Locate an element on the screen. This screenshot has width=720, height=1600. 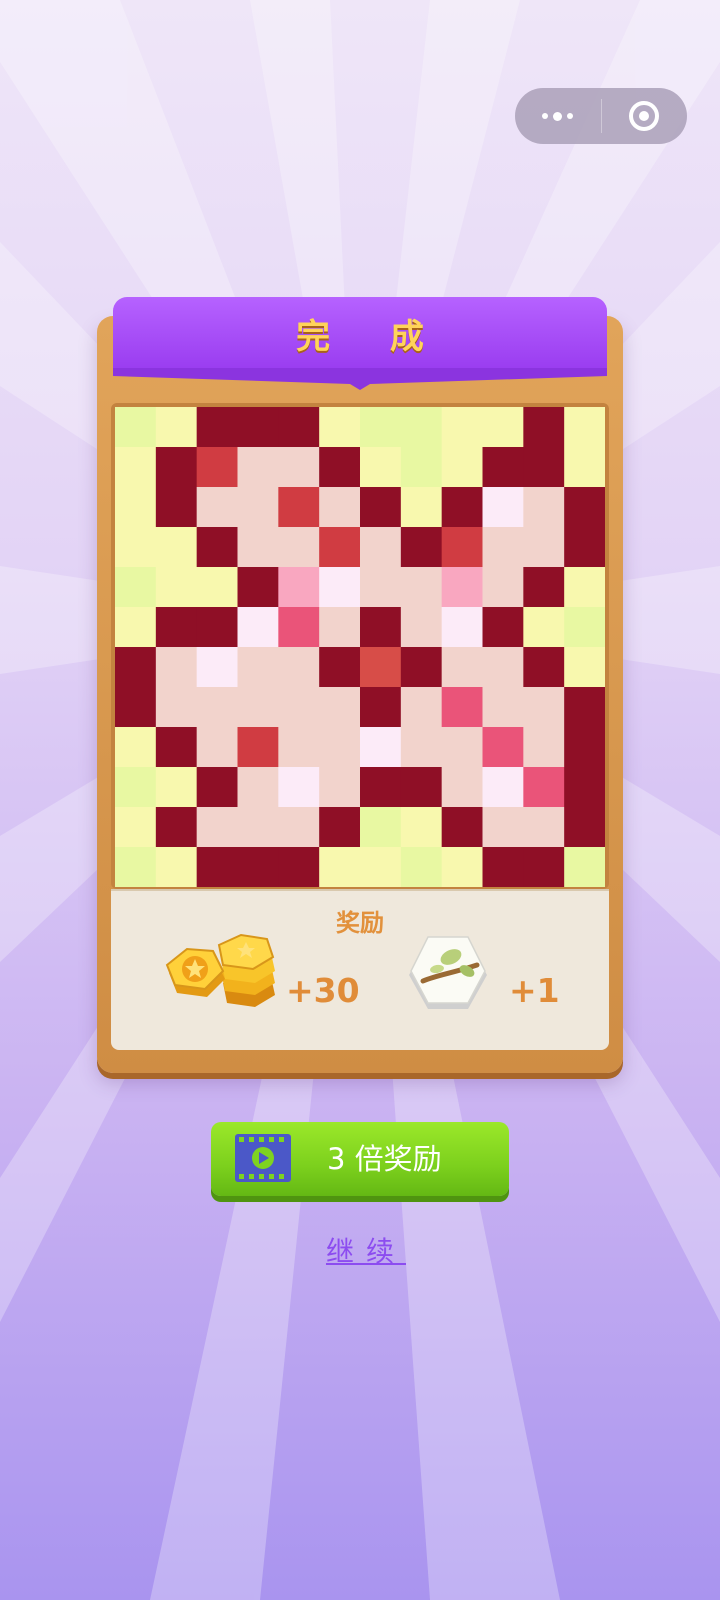
continue-link: 继续 is located at coordinates (360, 1250).